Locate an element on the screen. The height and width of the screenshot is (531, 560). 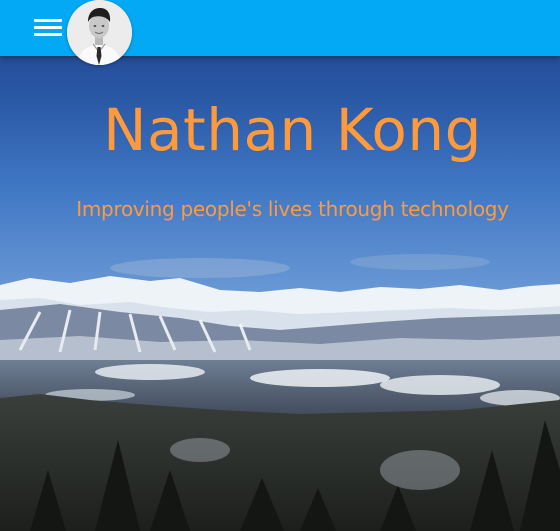
hero-title: Nathan Kong is located at coordinates (292, 130).